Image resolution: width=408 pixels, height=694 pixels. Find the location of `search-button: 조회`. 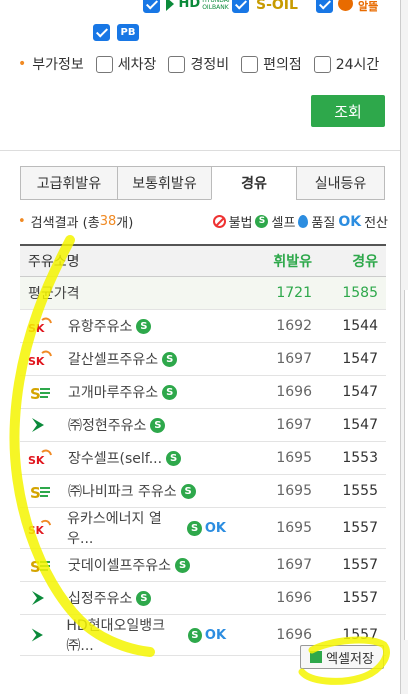

search-button: 조회 is located at coordinates (348, 111).